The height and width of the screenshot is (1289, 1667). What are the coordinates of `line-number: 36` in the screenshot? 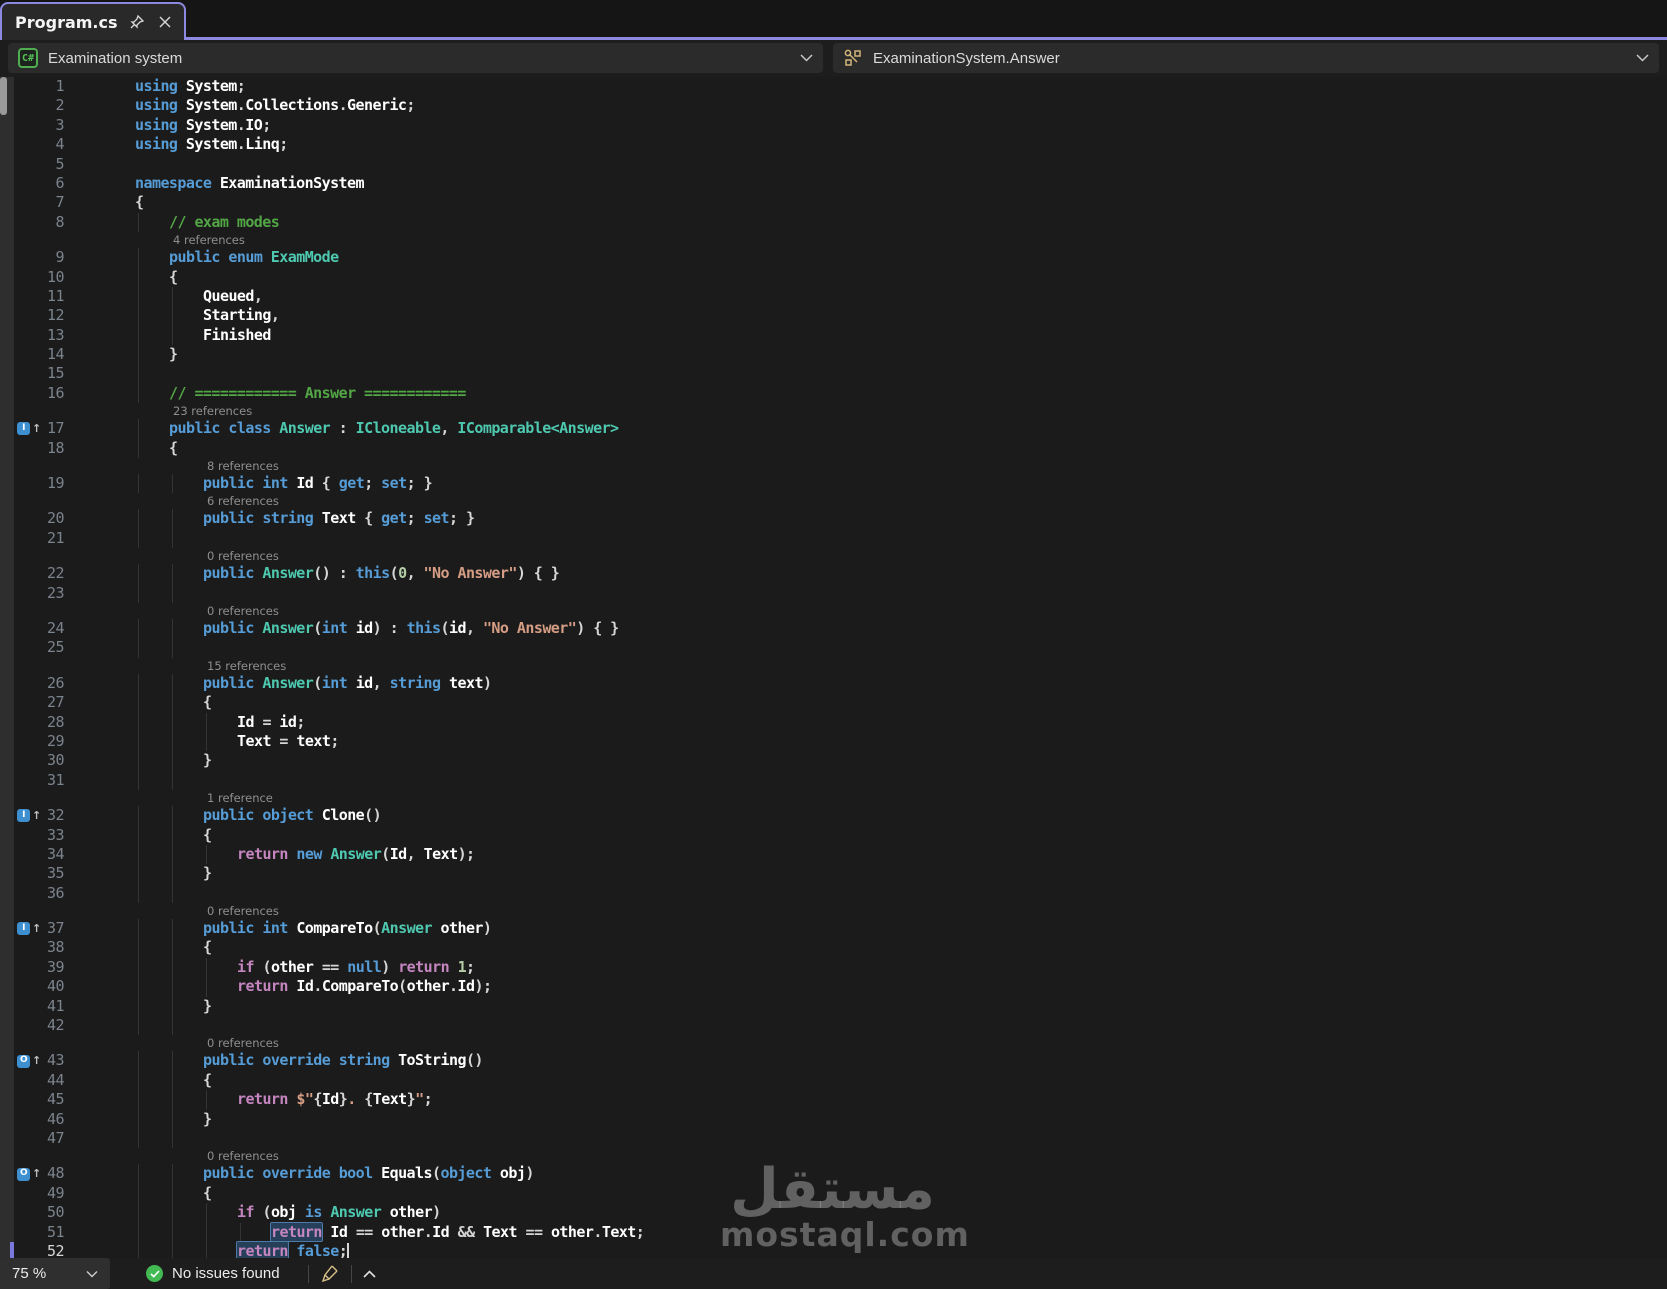 It's located at (54, 893).